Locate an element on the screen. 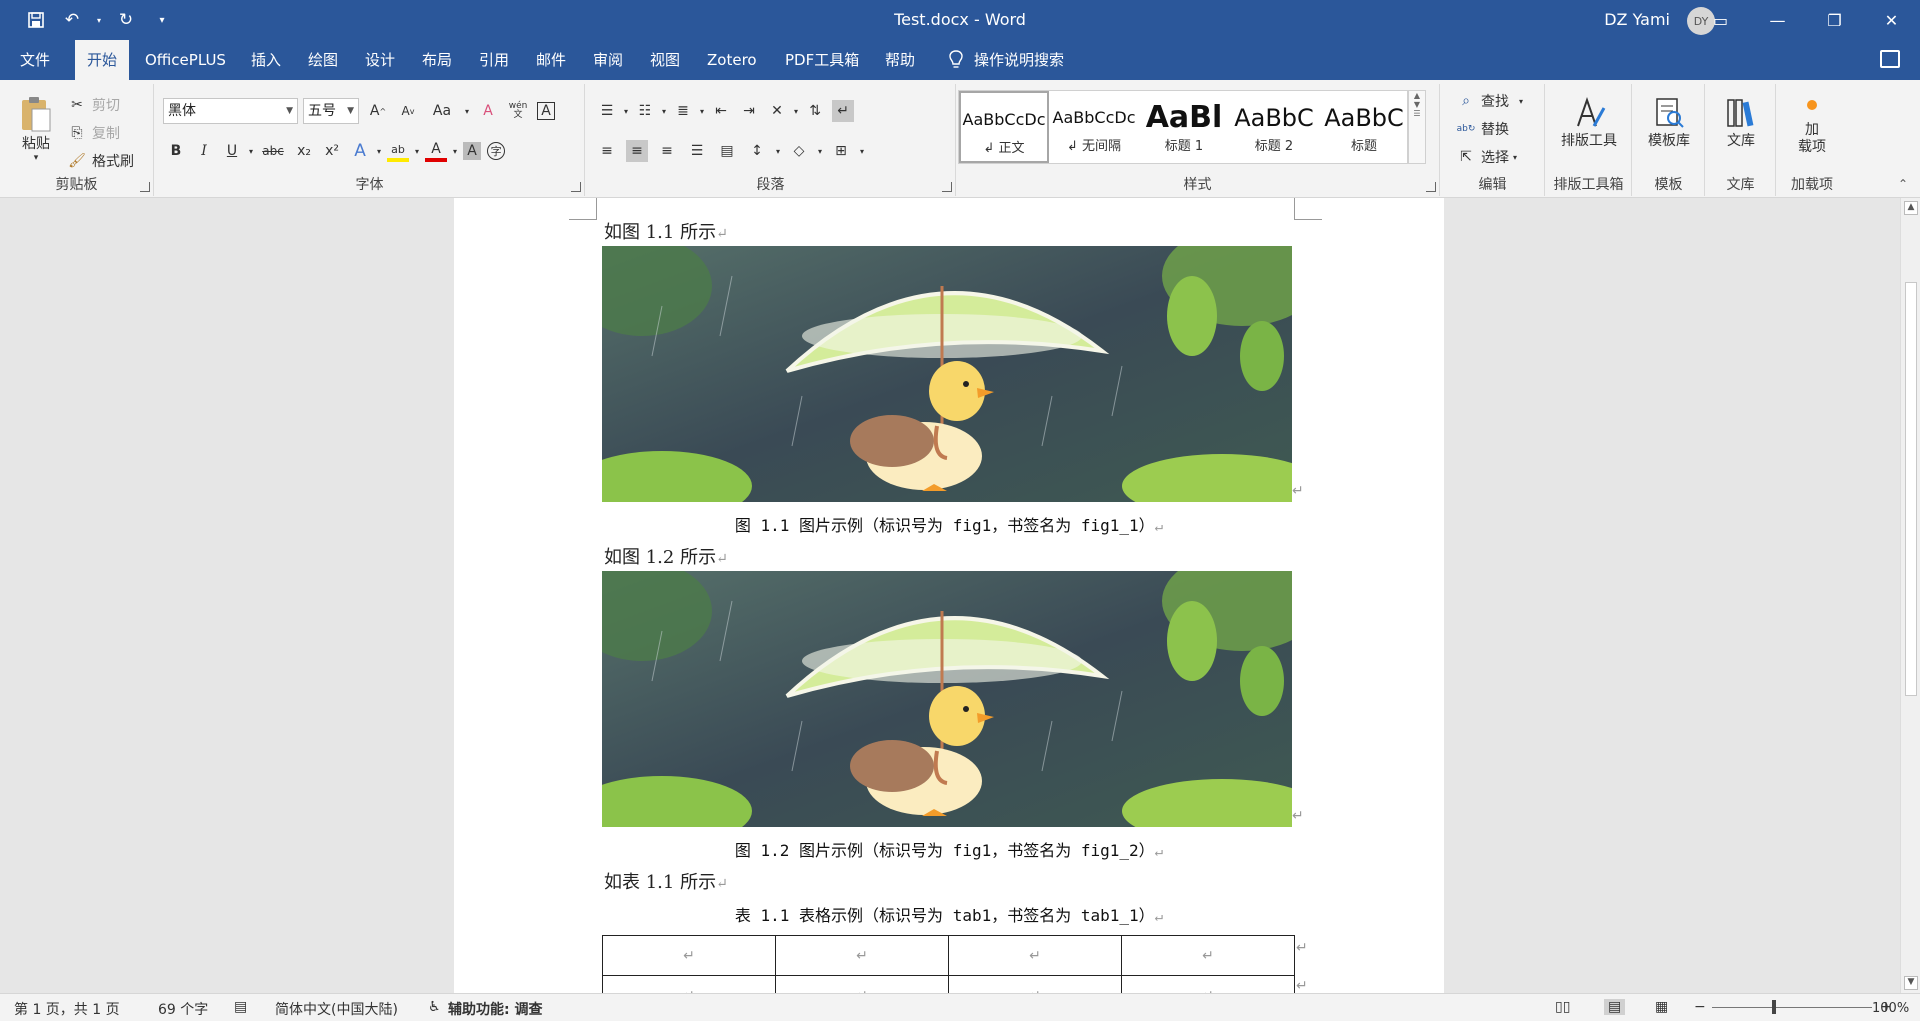  comments-icon is located at coordinates (1890, 59).